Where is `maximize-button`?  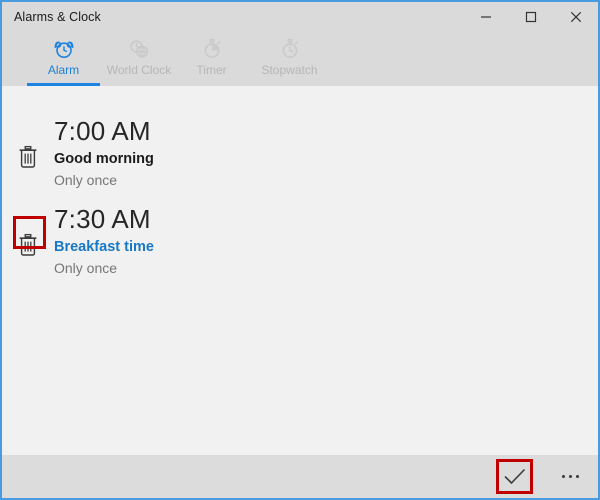
maximize-button is located at coordinates (530, 17).